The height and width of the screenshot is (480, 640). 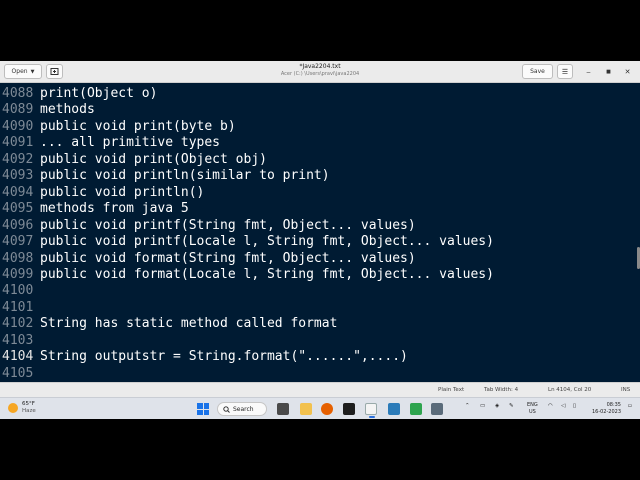 What do you see at coordinates (18, 357) in the screenshot?
I see `line-number: 4104` at bounding box center [18, 357].